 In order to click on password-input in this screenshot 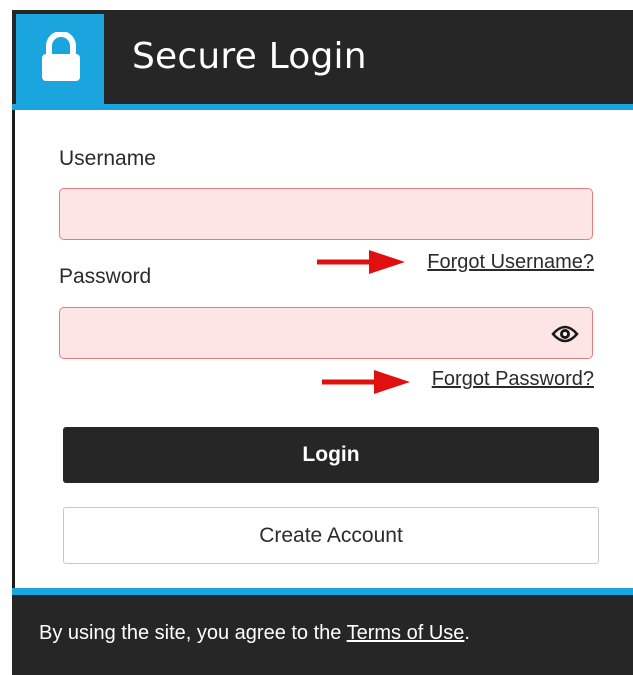, I will do `click(326, 333)`.